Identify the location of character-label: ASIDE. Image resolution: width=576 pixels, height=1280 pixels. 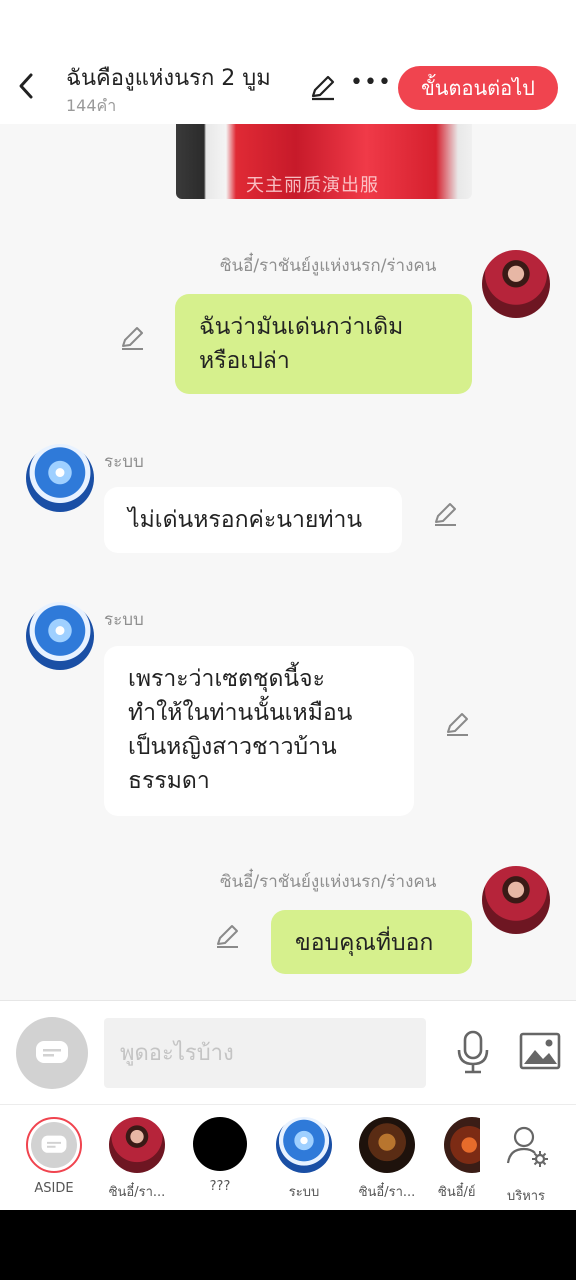
(54, 1188).